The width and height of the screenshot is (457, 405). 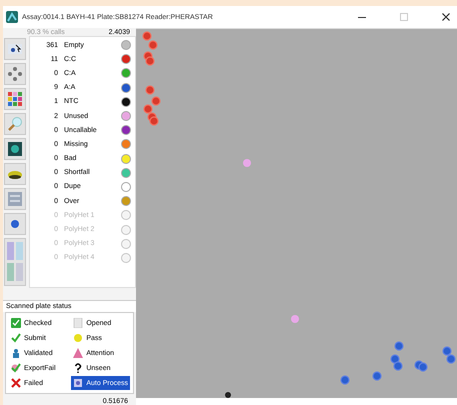 I want to click on cursor-icon, so click(x=15, y=49).